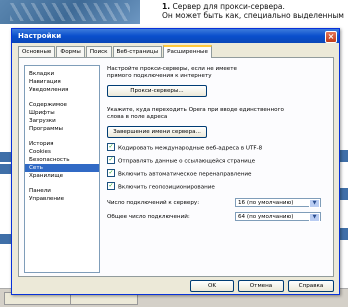 The height and width of the screenshot is (307, 348). I want to click on tab-forms: Формы, so click(70, 51).